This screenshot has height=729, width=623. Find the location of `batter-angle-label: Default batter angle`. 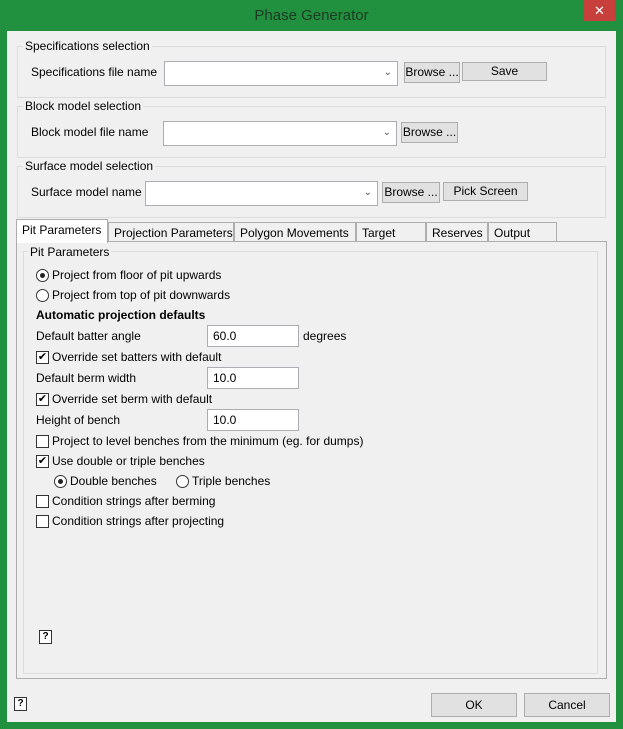

batter-angle-label: Default batter angle is located at coordinates (88, 336).